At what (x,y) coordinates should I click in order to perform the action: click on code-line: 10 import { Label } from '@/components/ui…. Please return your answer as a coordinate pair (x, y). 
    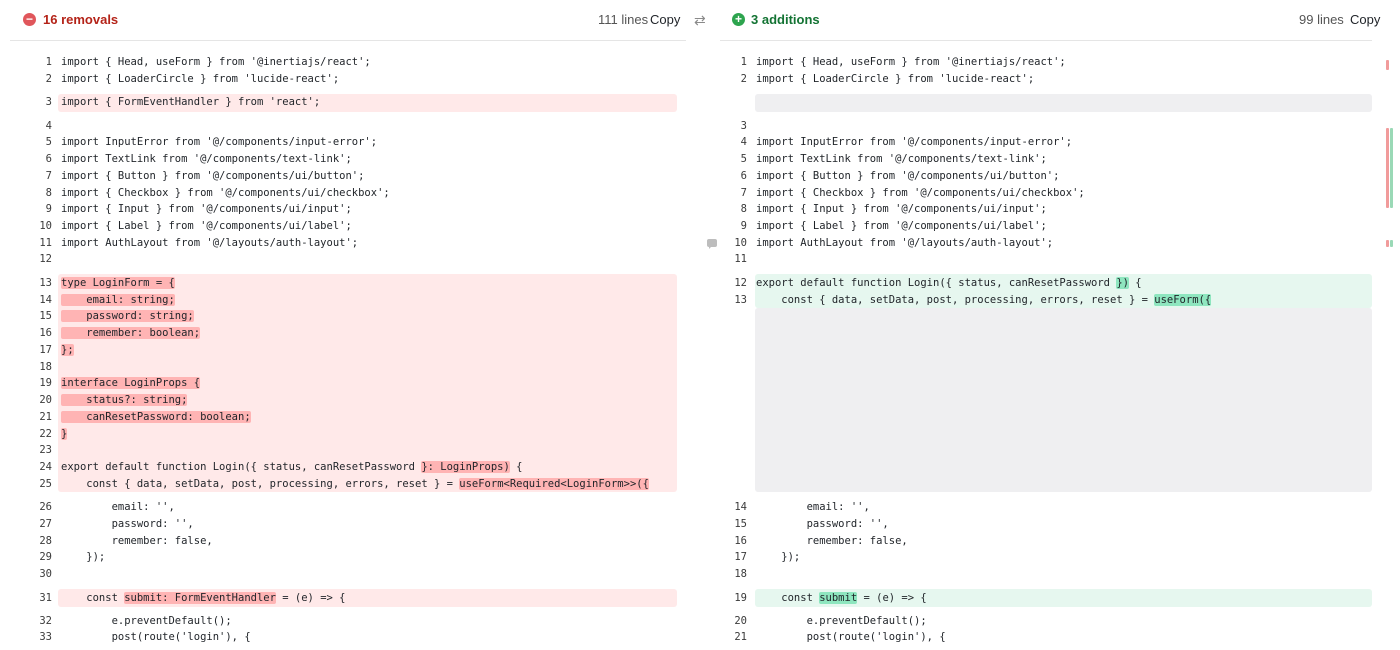
    Looking at the image, I should click on (195, 226).